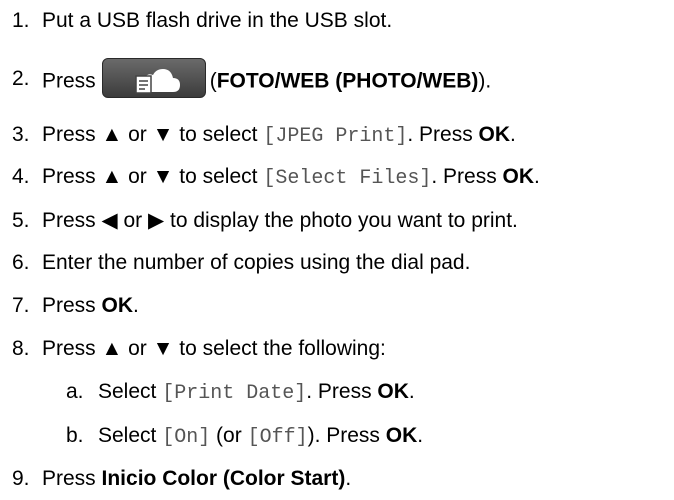 This screenshot has width=674, height=500. I want to click on step-text: Put a USB flash drive in the USB slot., so click(217, 20).